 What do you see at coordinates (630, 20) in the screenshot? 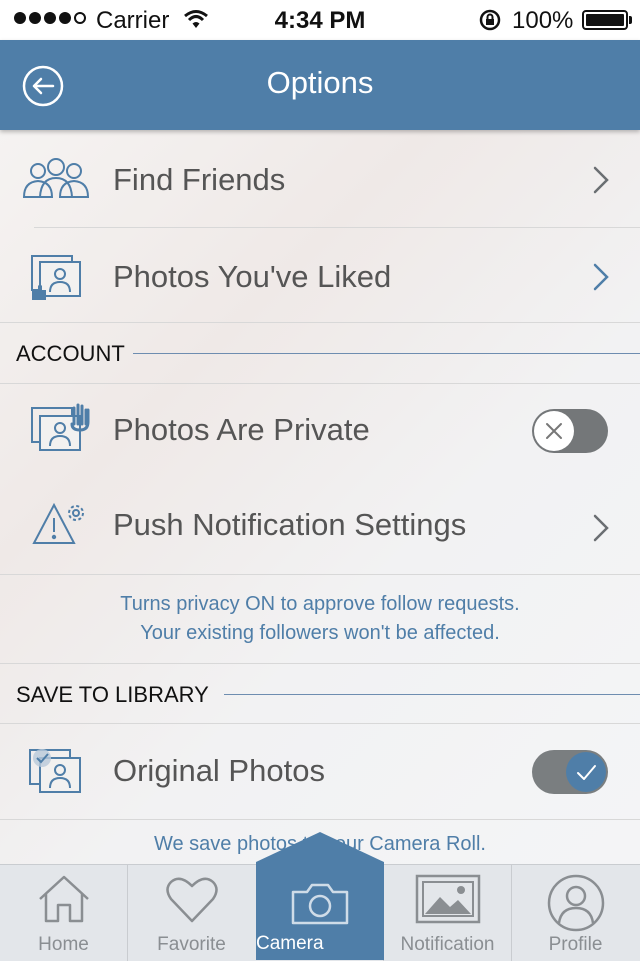
I see `battery-tip` at bounding box center [630, 20].